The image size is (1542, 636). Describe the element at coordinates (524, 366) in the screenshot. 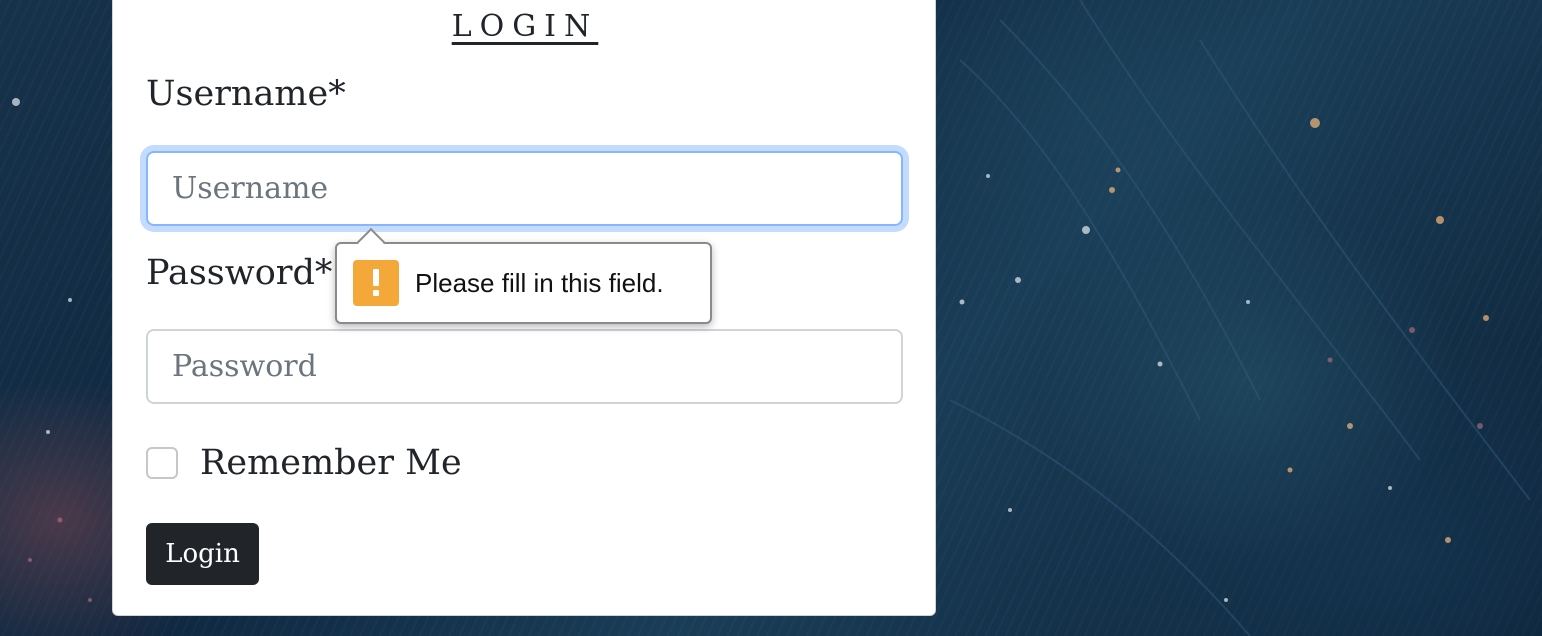

I see `password-input` at that location.